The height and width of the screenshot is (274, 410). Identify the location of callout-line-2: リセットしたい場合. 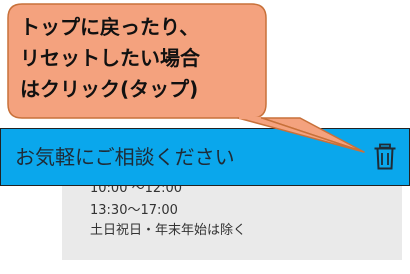
(110, 58).